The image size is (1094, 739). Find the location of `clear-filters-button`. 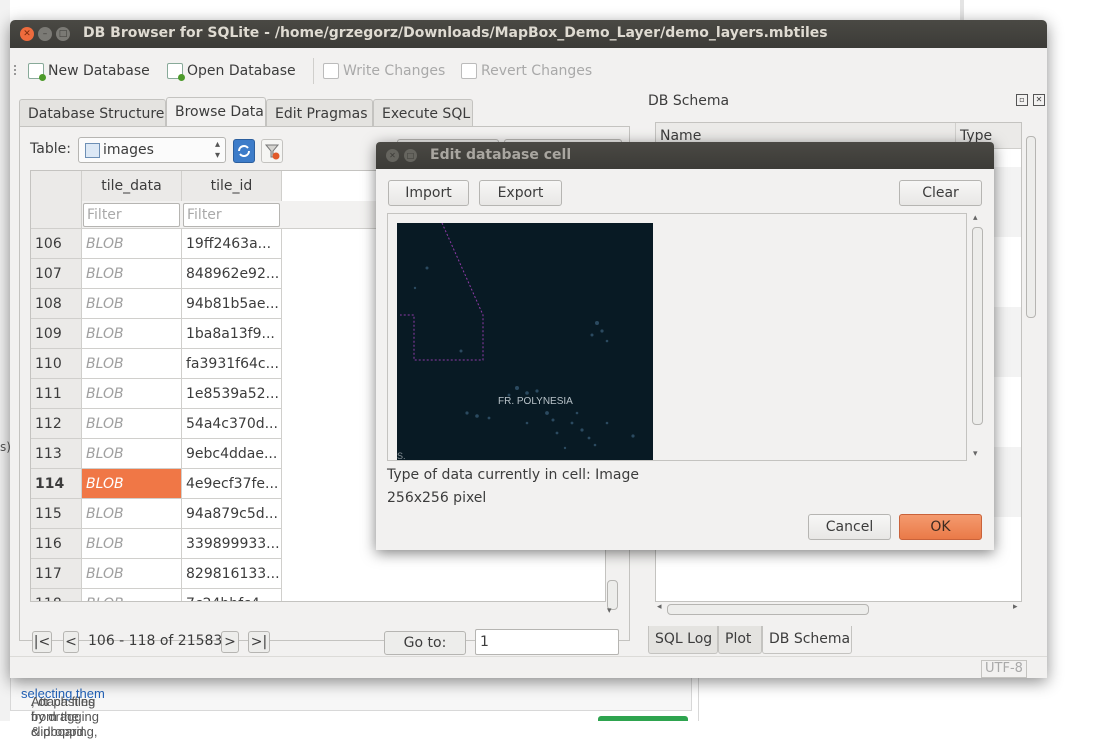

clear-filters-button is located at coordinates (272, 151).